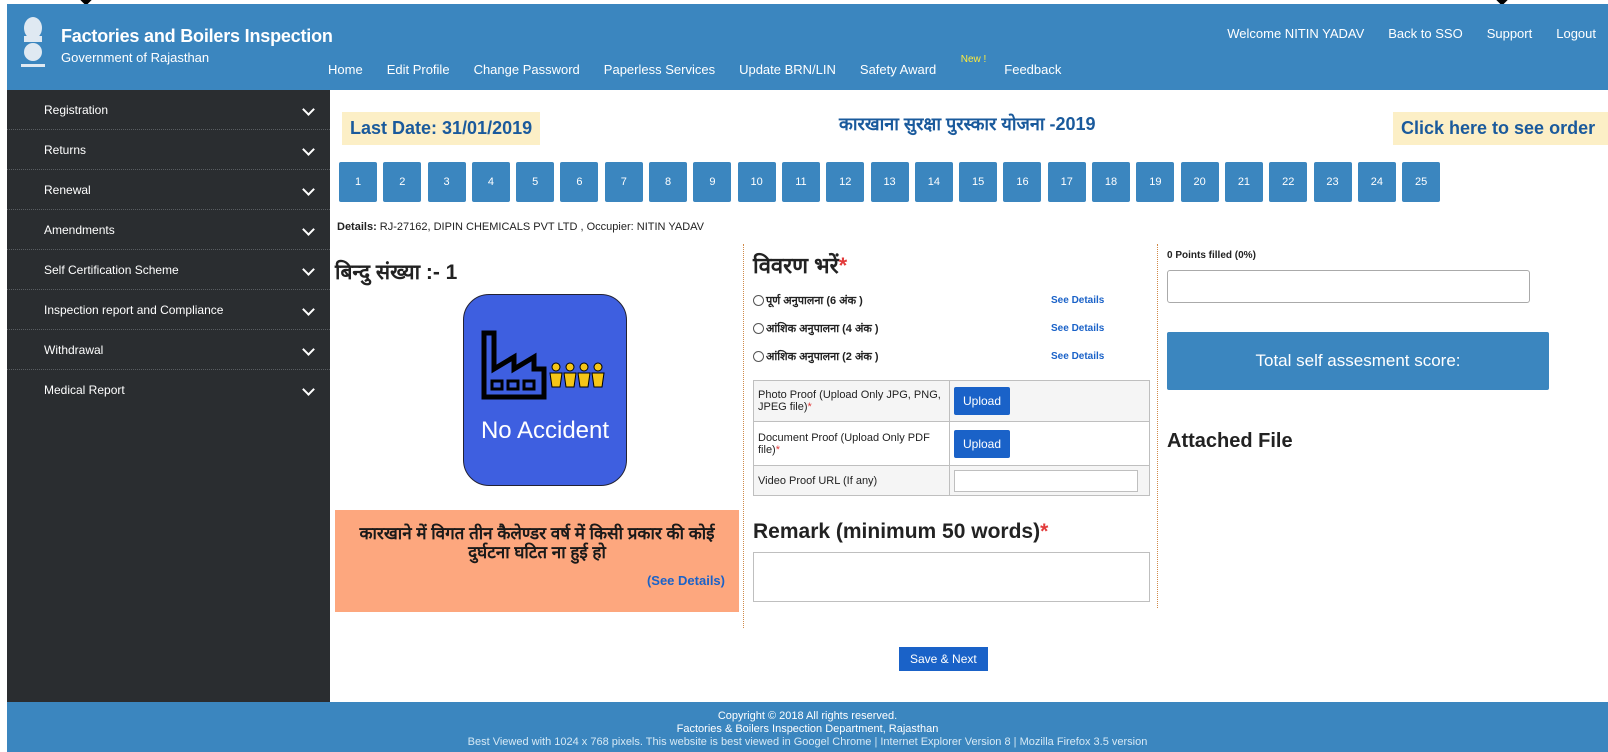 This screenshot has height=752, width=1608. What do you see at coordinates (1510, 33) in the screenshot?
I see `support-link: Support` at bounding box center [1510, 33].